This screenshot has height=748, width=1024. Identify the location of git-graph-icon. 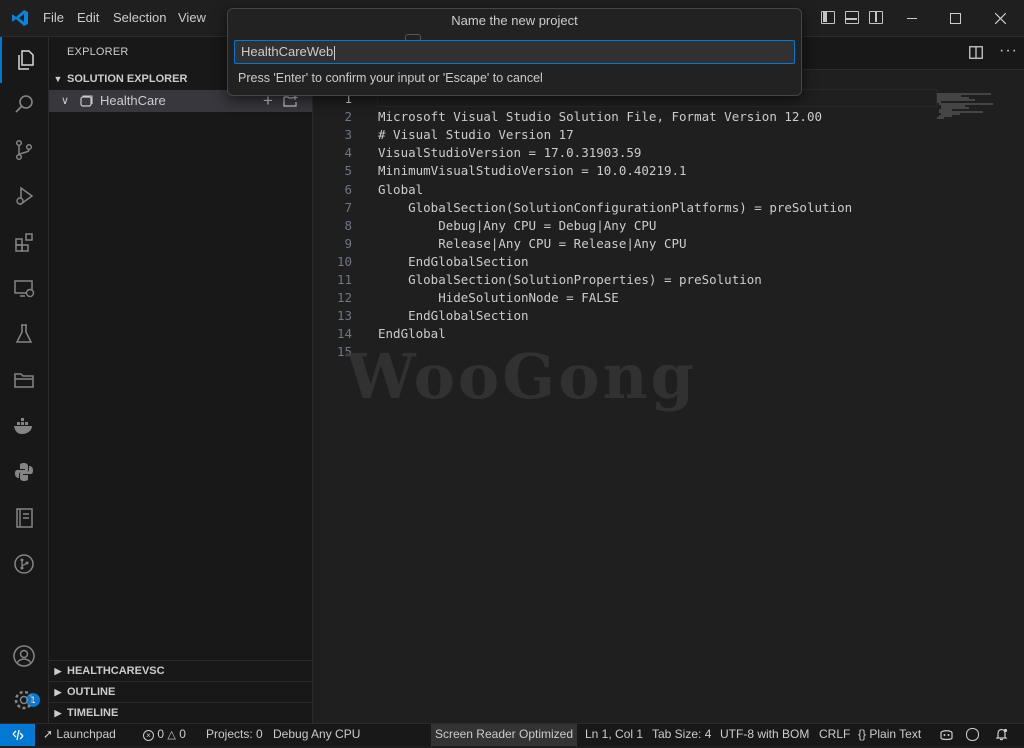
(24, 564).